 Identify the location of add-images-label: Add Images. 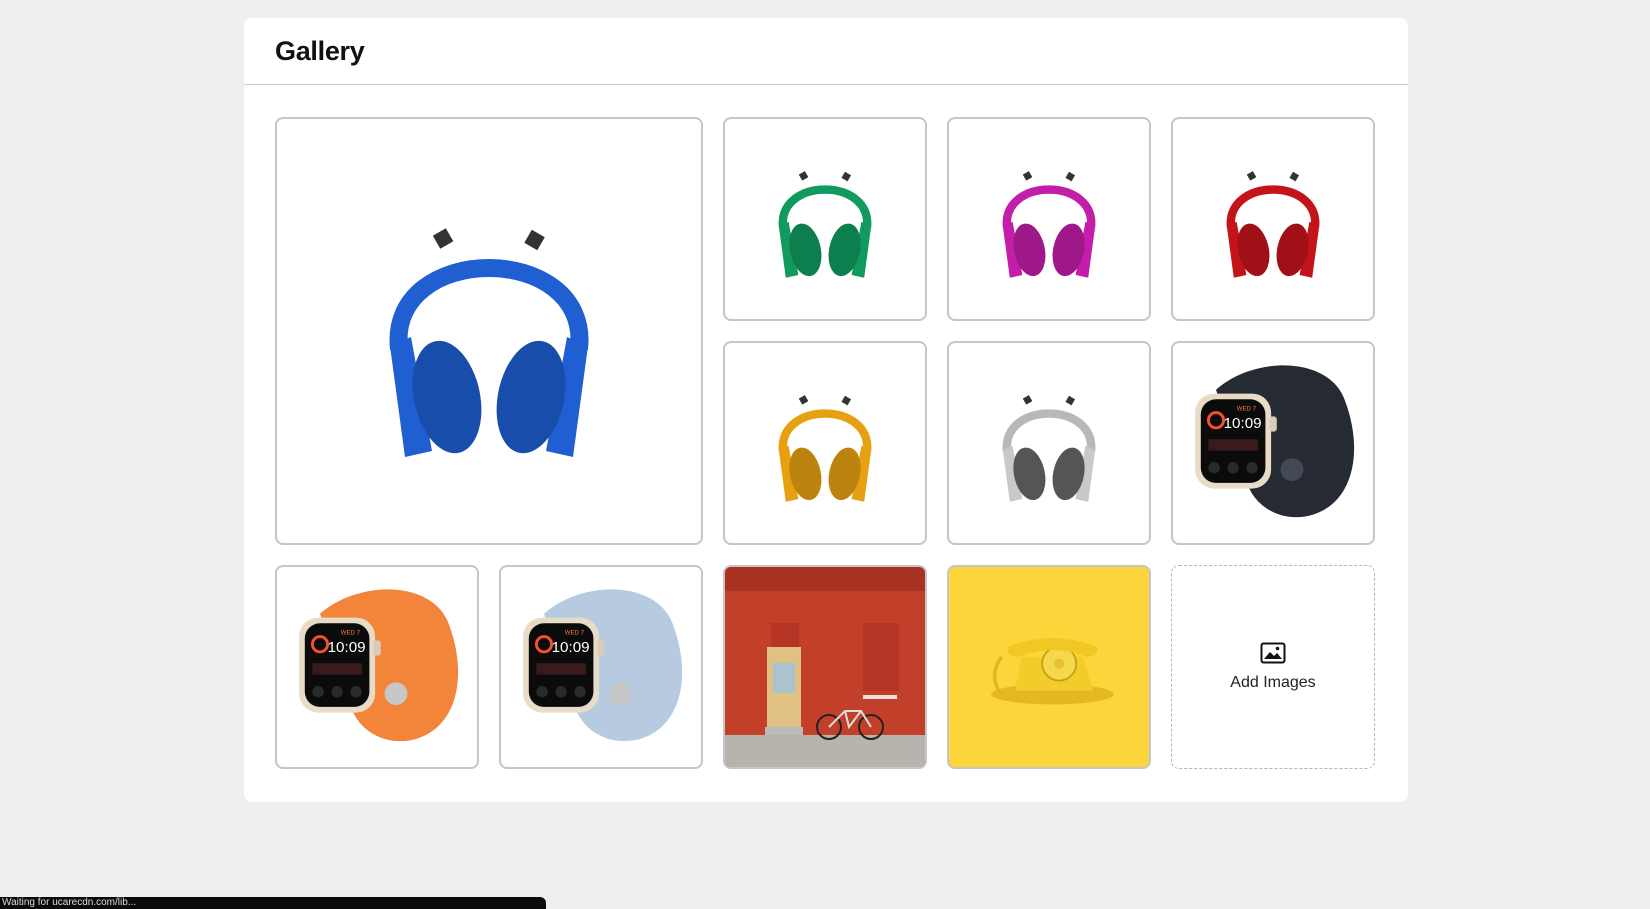
(1273, 682).